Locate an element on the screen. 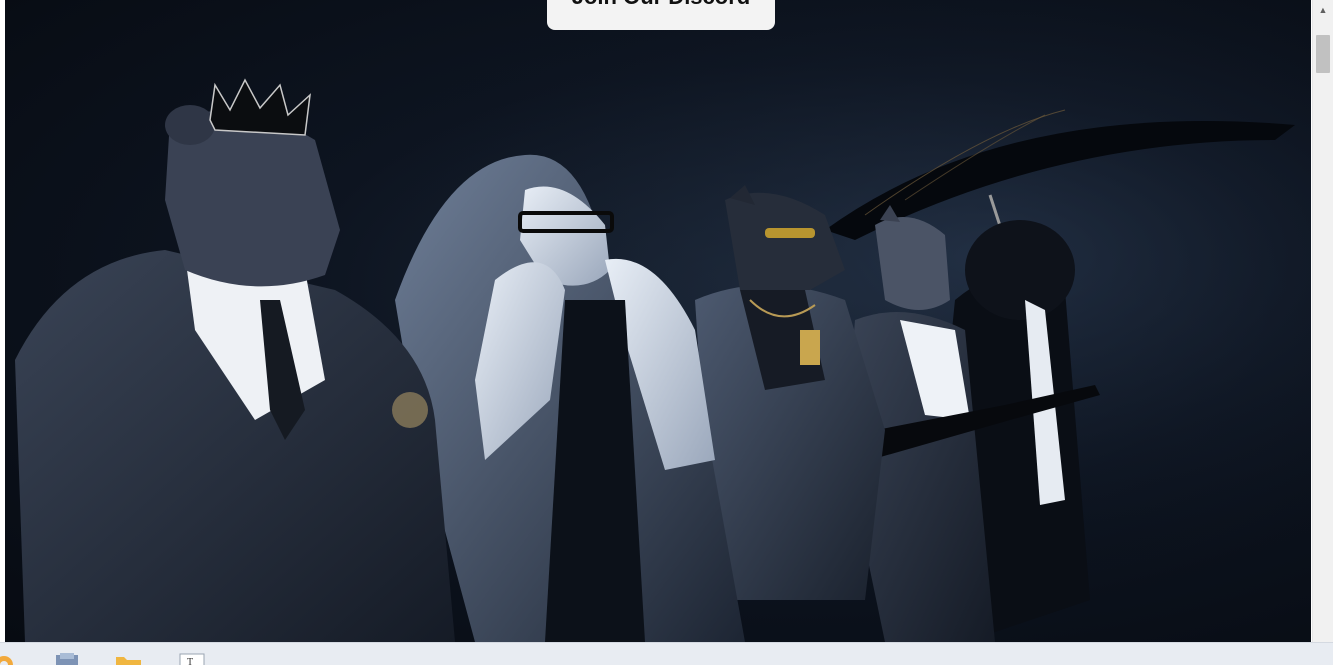 The image size is (1333, 665). browser-icon is located at coordinates (11, 658).